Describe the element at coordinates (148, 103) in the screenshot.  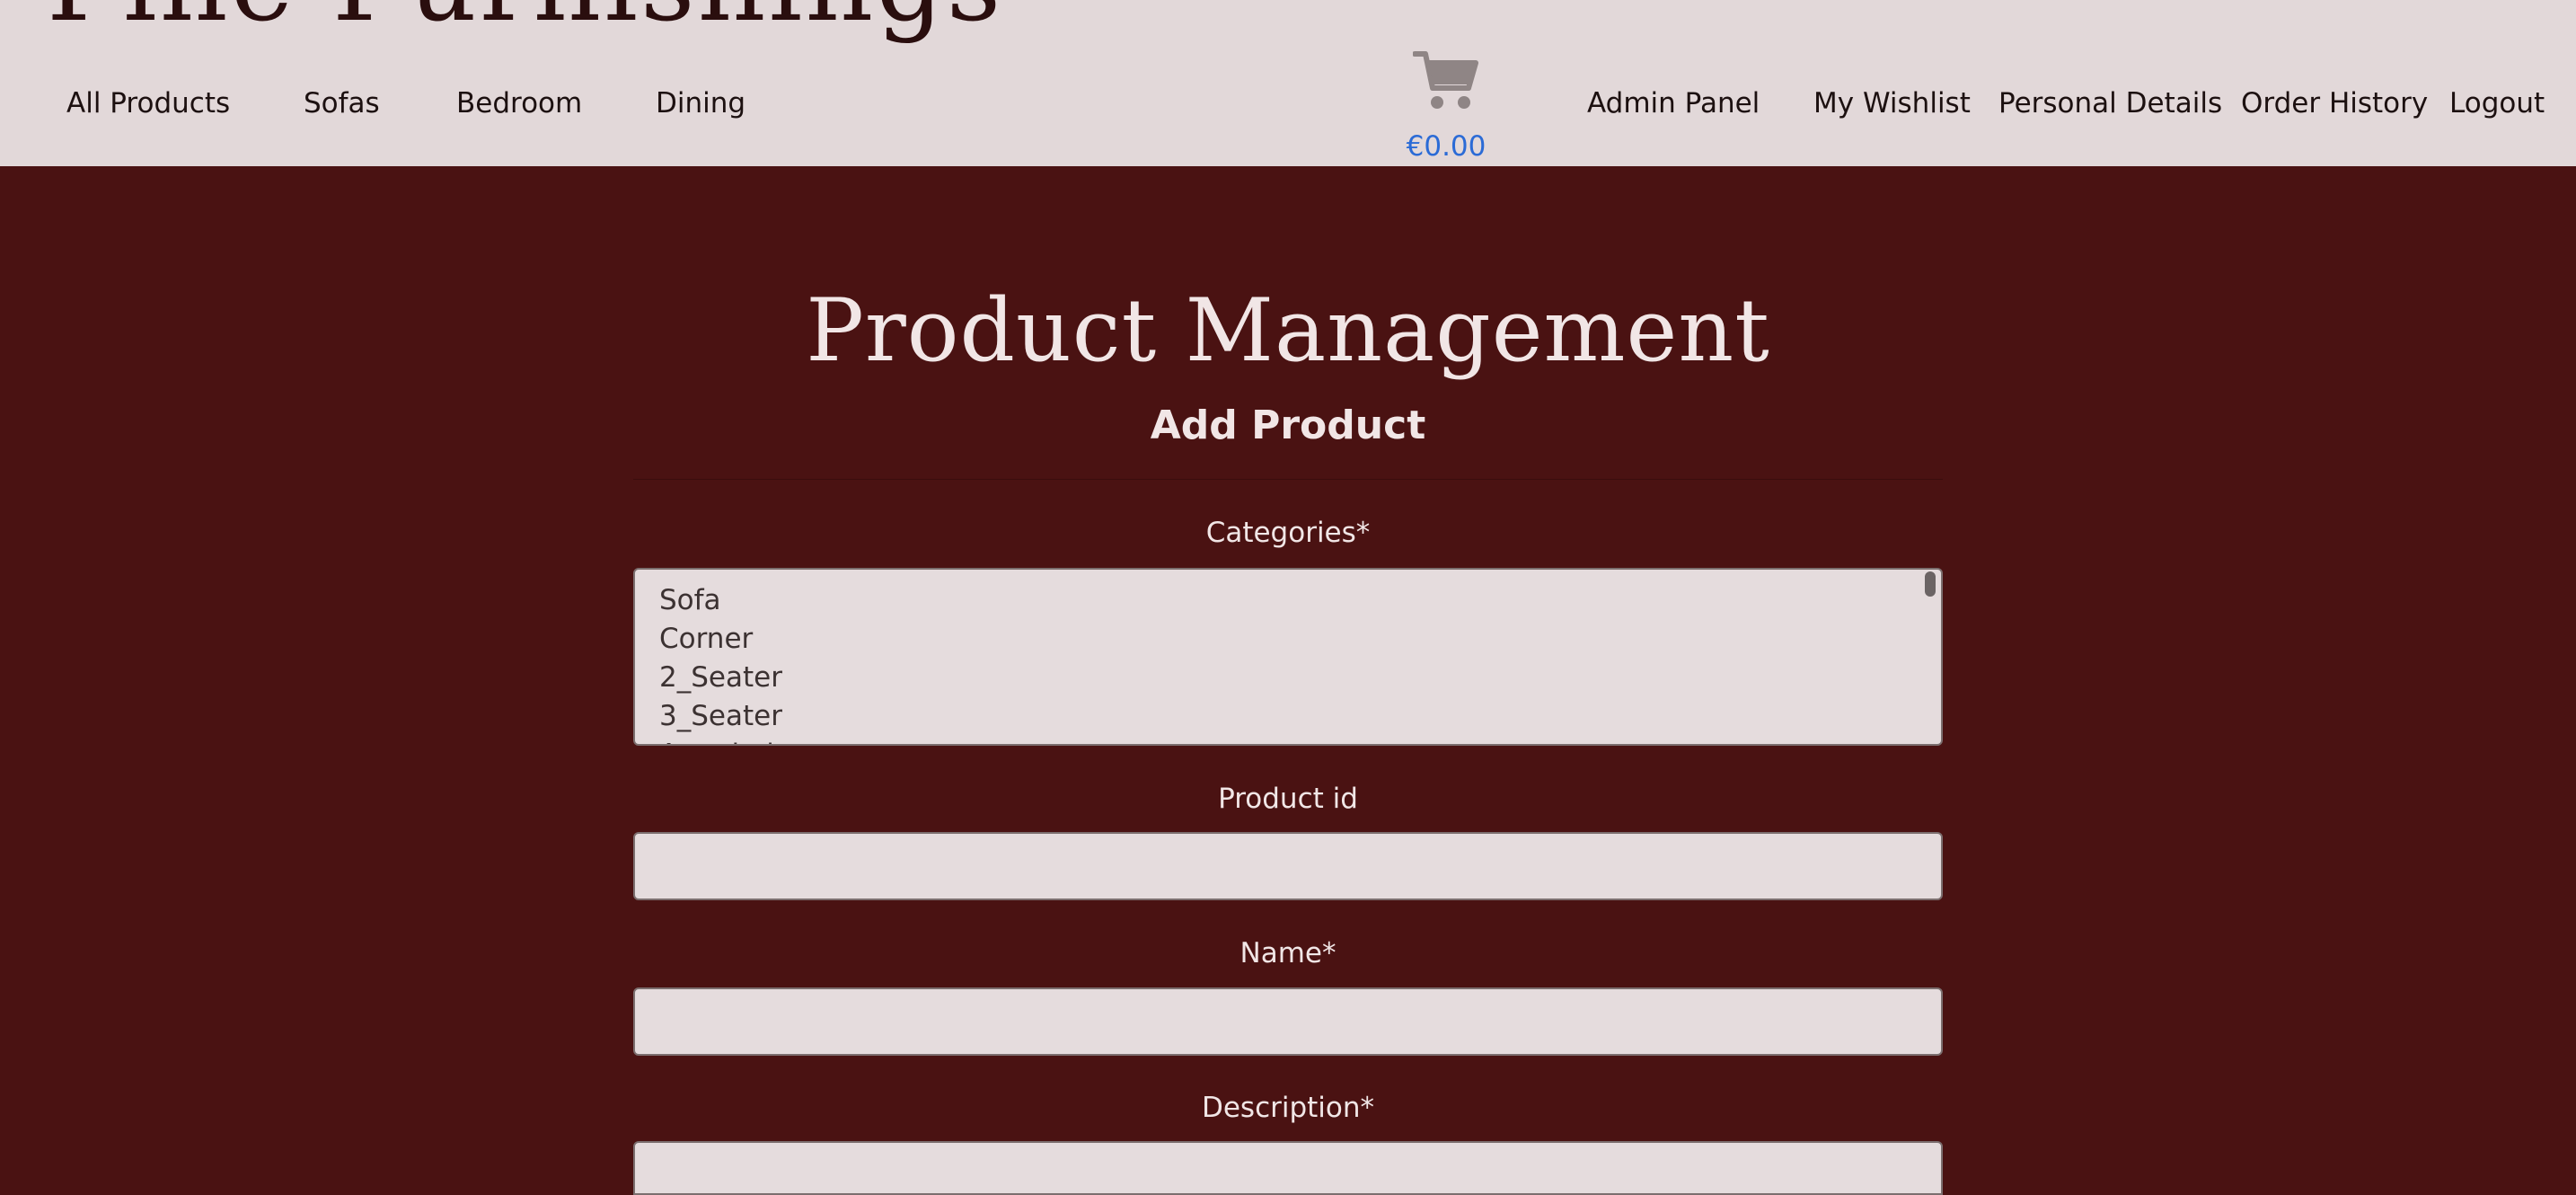
I see `nav-all-products: All Products` at that location.